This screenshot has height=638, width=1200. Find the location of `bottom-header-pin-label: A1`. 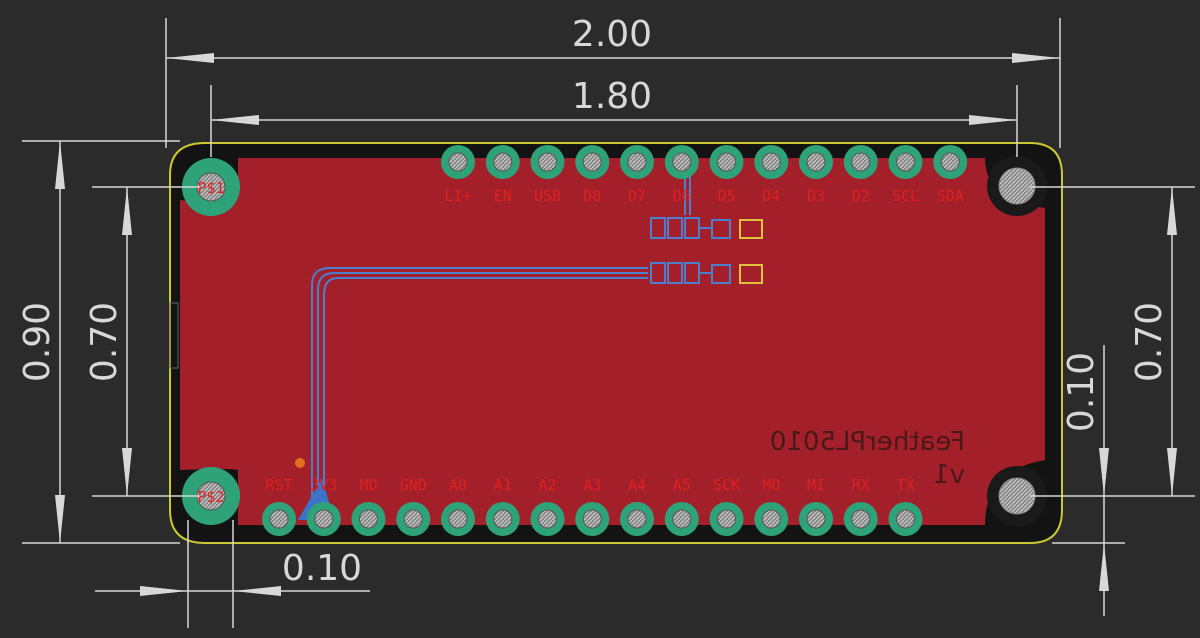

bottom-header-pin-label: A1 is located at coordinates (503, 485).